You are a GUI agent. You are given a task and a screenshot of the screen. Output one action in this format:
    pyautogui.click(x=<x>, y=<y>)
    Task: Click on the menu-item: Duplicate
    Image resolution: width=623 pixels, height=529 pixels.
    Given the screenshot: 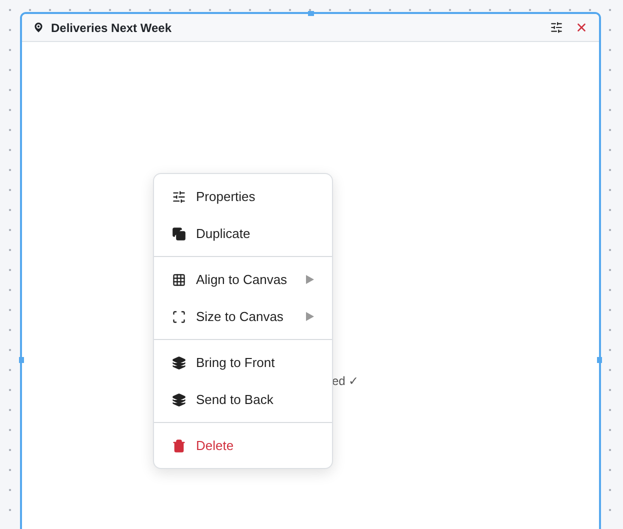 What is the action you would take?
    pyautogui.click(x=243, y=233)
    